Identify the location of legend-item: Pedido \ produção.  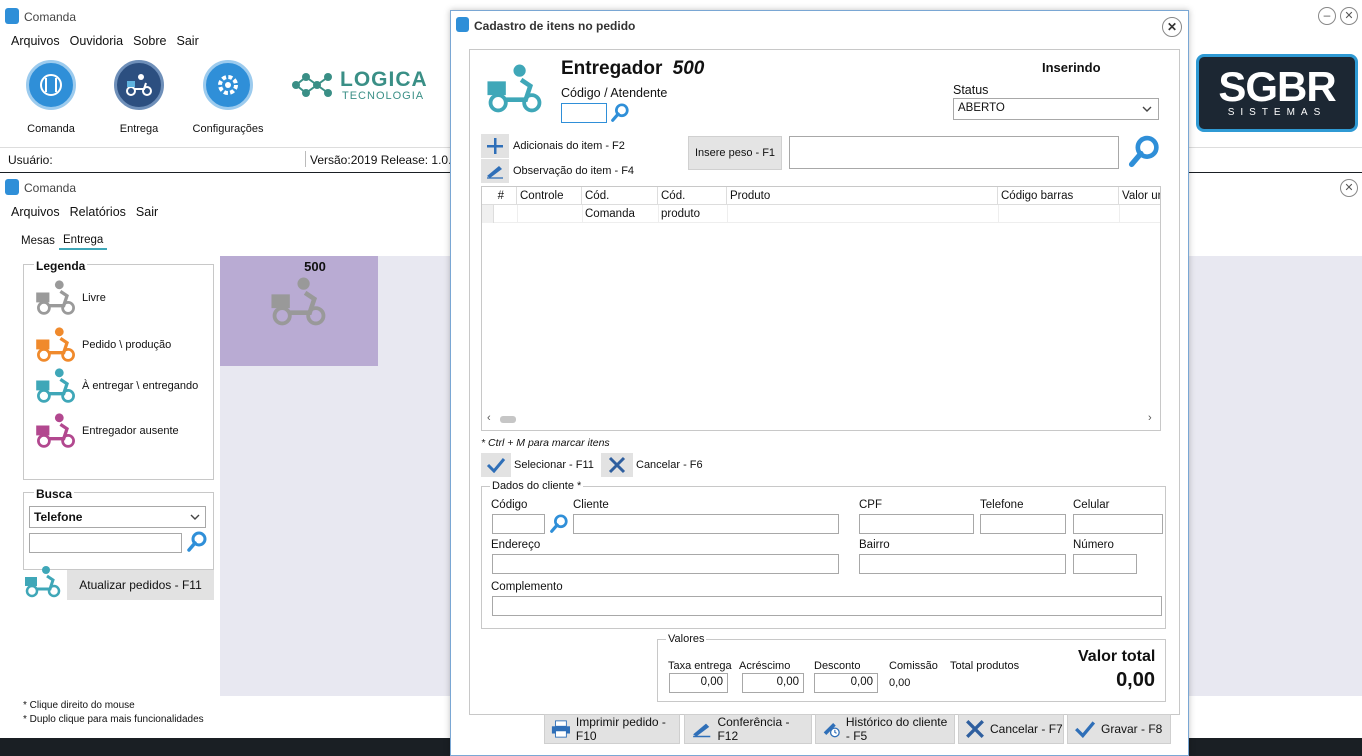
(102, 345).